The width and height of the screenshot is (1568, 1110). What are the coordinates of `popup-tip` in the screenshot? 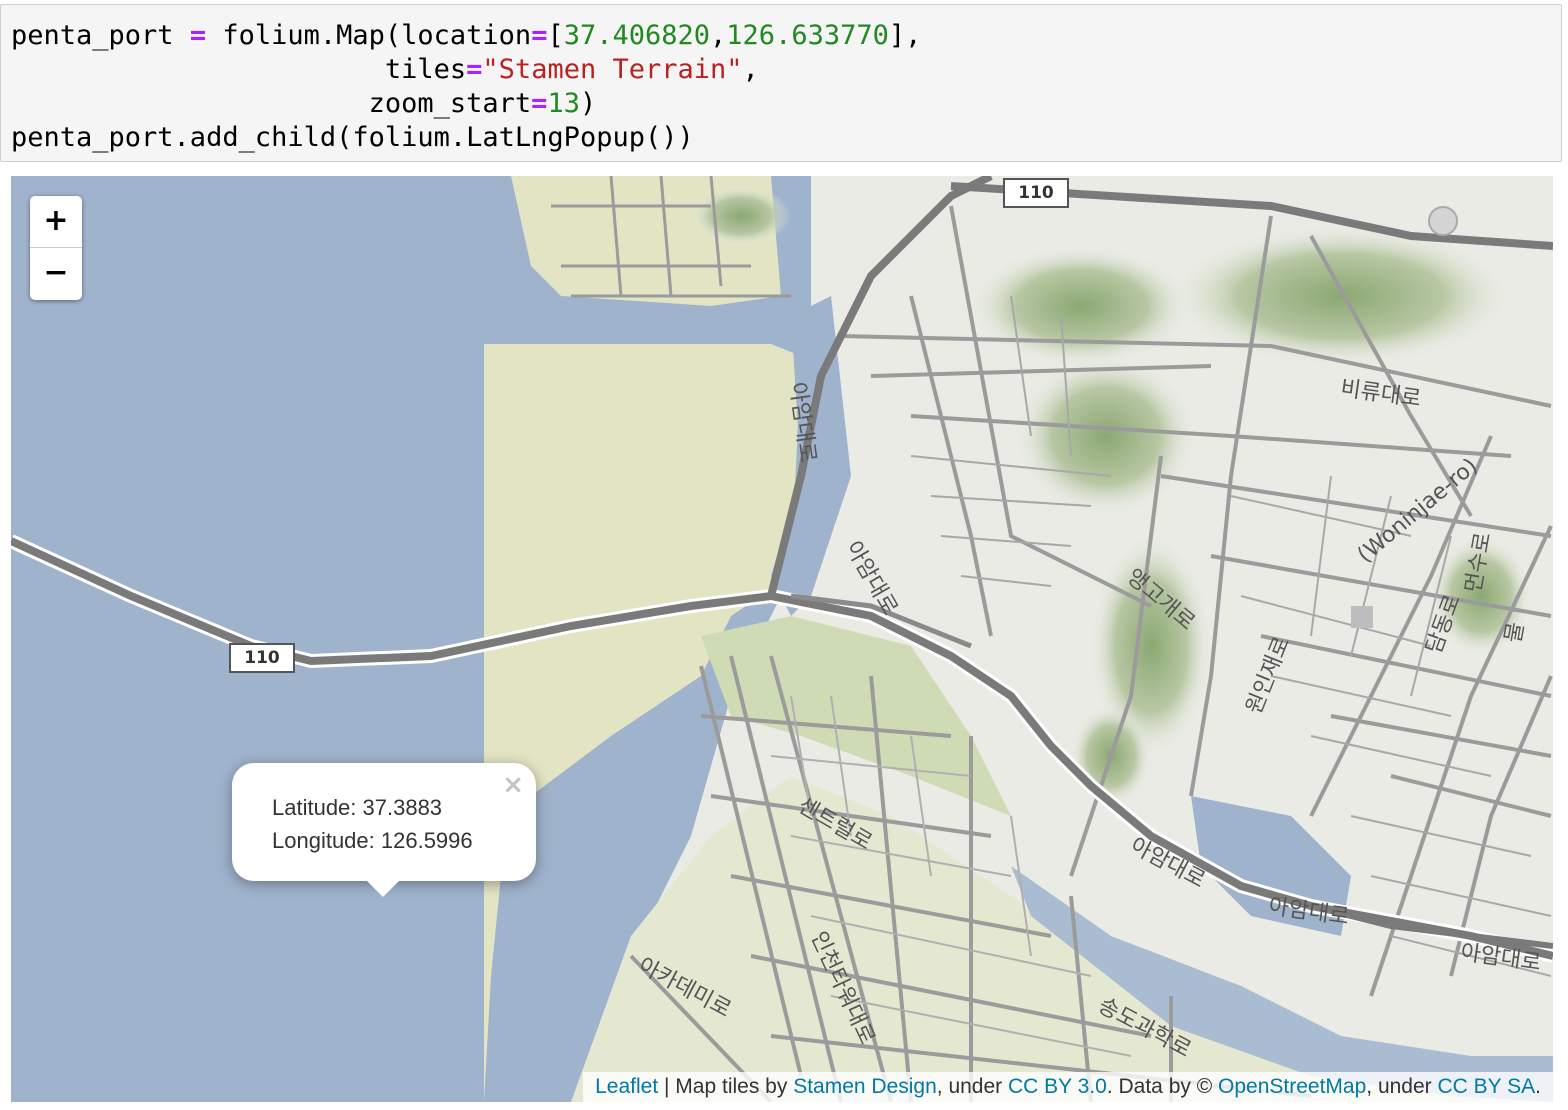 It's located at (383, 887).